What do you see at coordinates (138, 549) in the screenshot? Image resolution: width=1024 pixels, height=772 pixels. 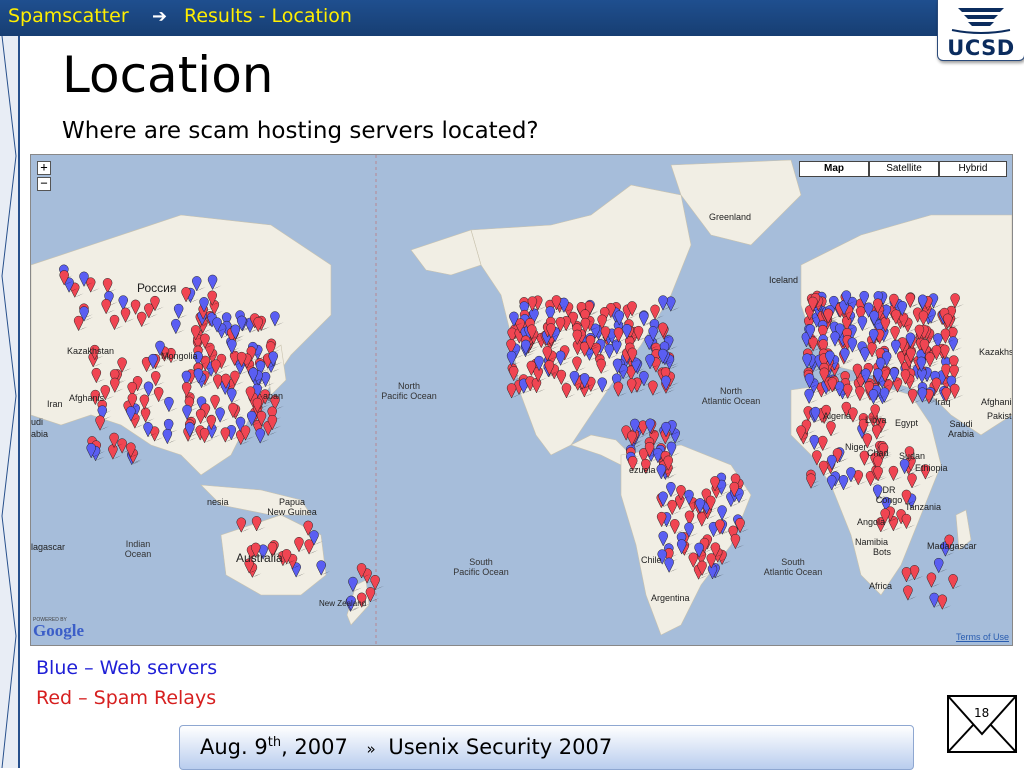 I see `label-indian-ocean: Indian Ocean` at bounding box center [138, 549].